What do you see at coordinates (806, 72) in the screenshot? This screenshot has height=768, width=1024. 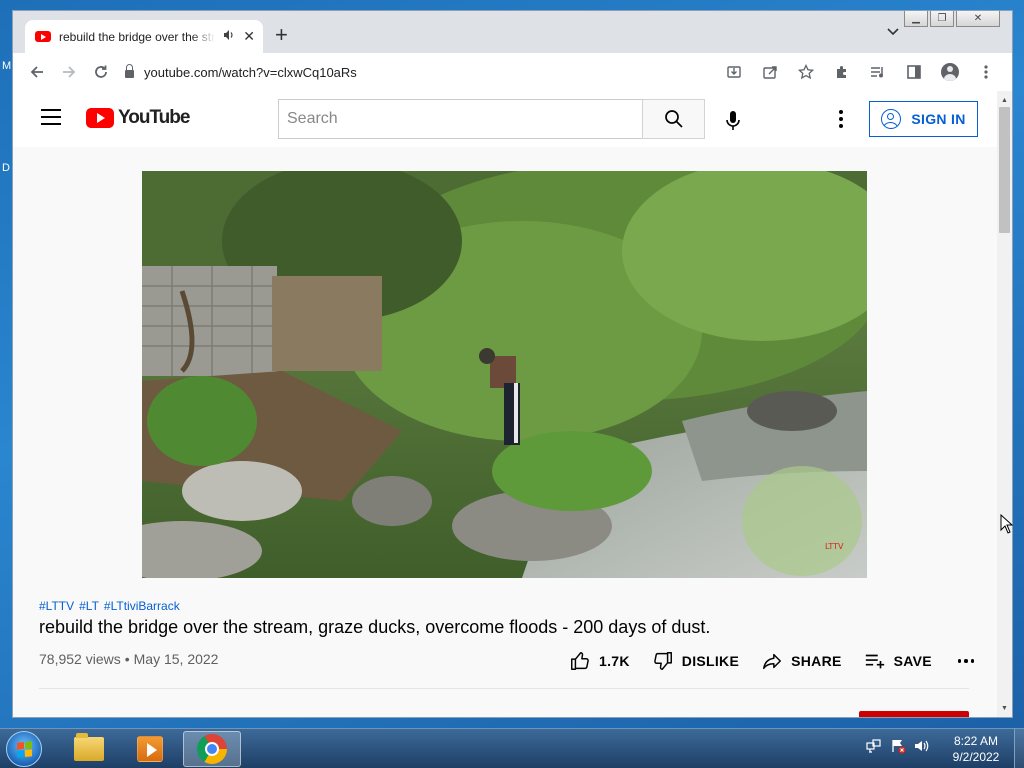 I see `bookmark-star-icon` at bounding box center [806, 72].